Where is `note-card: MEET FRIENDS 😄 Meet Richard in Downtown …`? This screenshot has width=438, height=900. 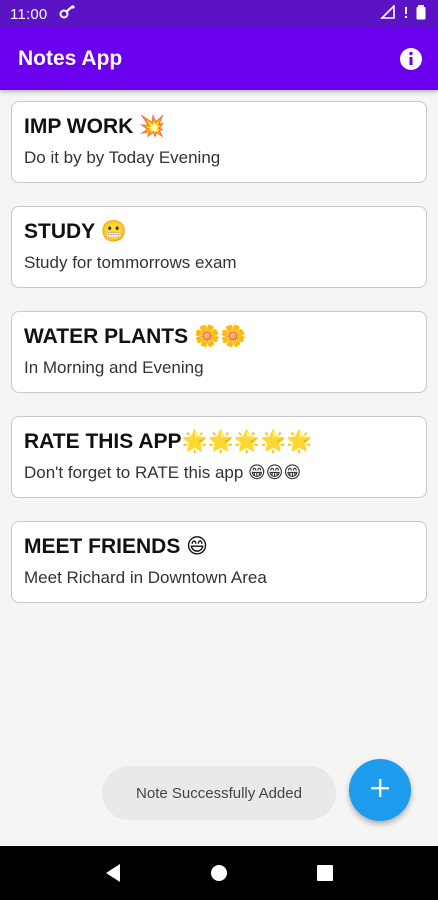 note-card: MEET FRIENDS 😄 Meet Richard in Downtown … is located at coordinates (219, 562).